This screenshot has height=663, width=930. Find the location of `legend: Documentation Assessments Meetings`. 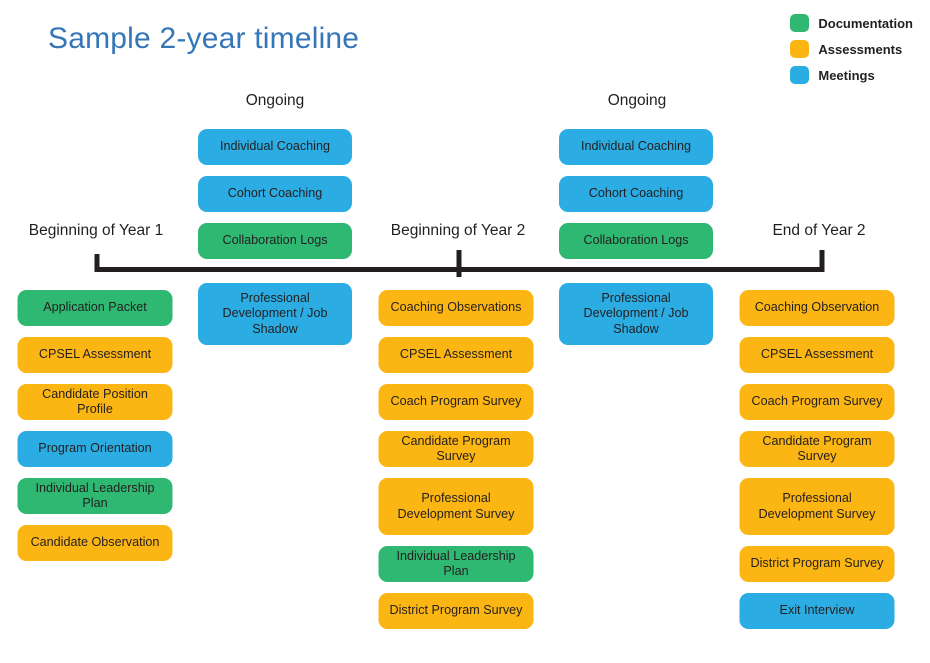

legend: Documentation Assessments Meetings is located at coordinates (851, 49).